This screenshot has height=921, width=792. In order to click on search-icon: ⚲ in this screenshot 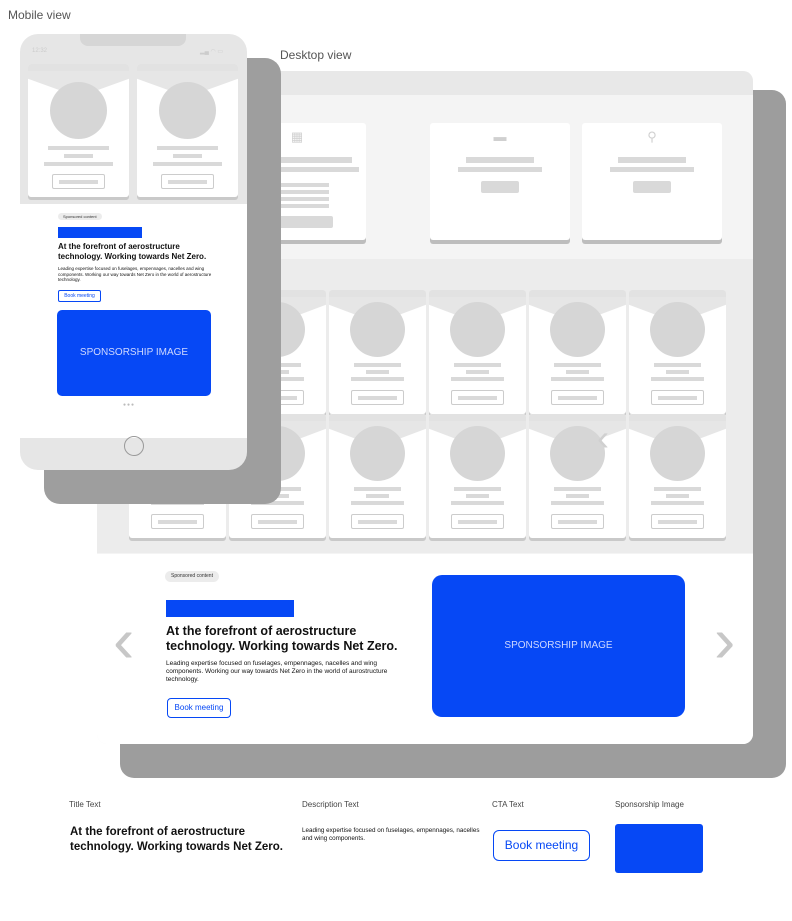, I will do `click(652, 136)`.